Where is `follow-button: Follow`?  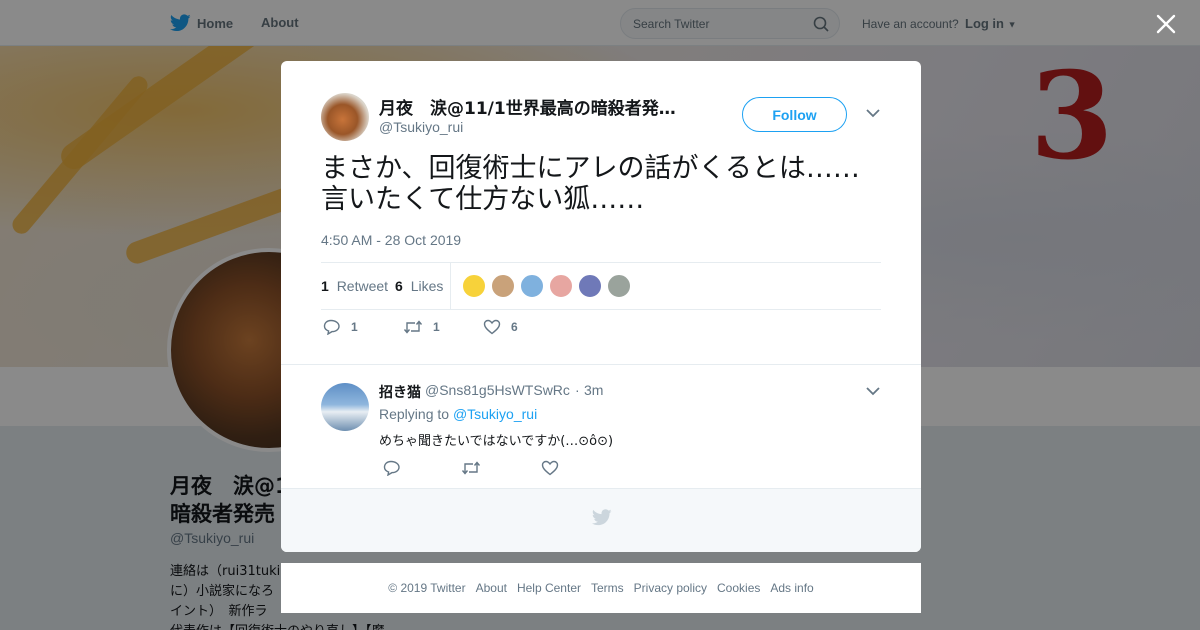
follow-button: Follow is located at coordinates (794, 114).